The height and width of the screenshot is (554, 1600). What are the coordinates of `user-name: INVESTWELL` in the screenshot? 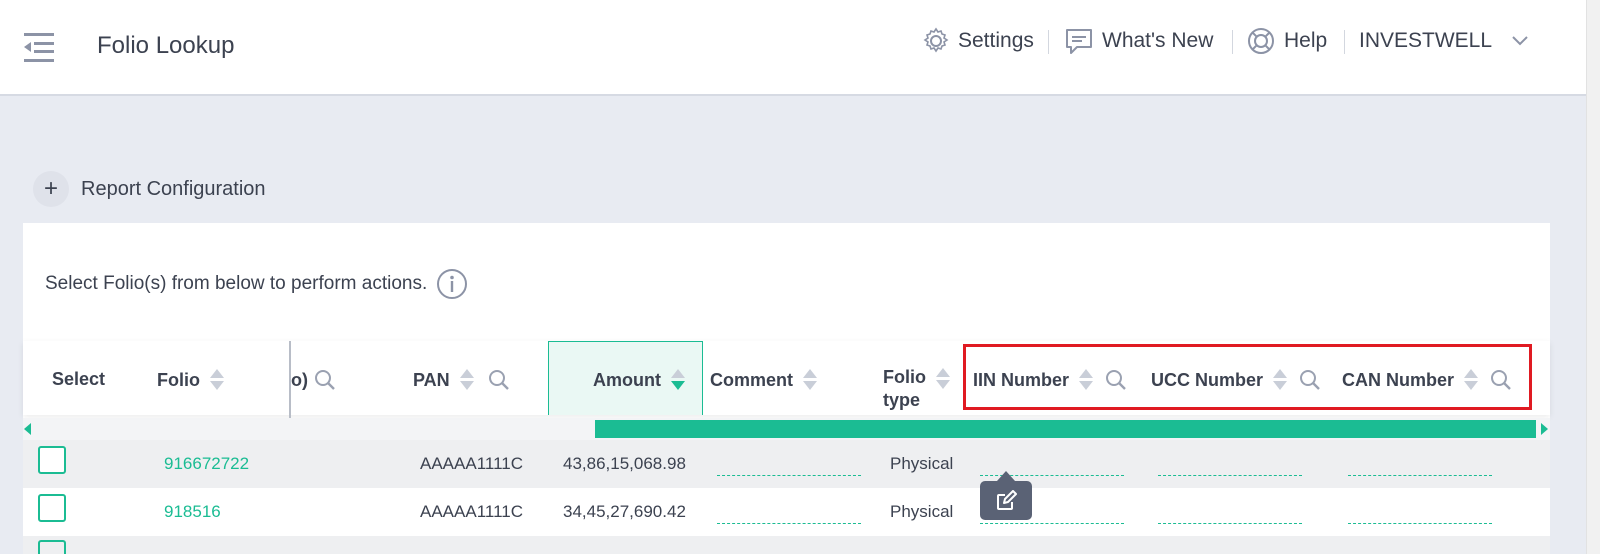 It's located at (1426, 40).